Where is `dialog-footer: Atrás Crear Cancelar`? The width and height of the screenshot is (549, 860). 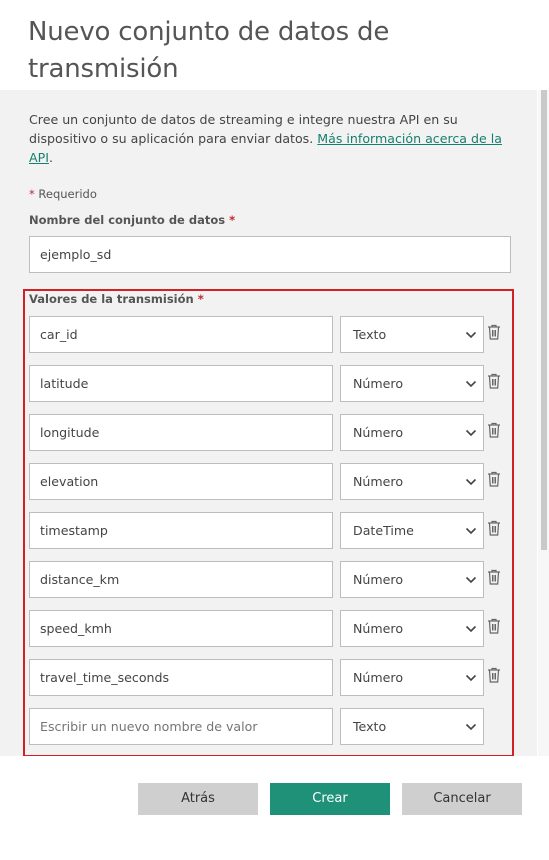
dialog-footer: Atrás Crear Cancelar is located at coordinates (274, 808).